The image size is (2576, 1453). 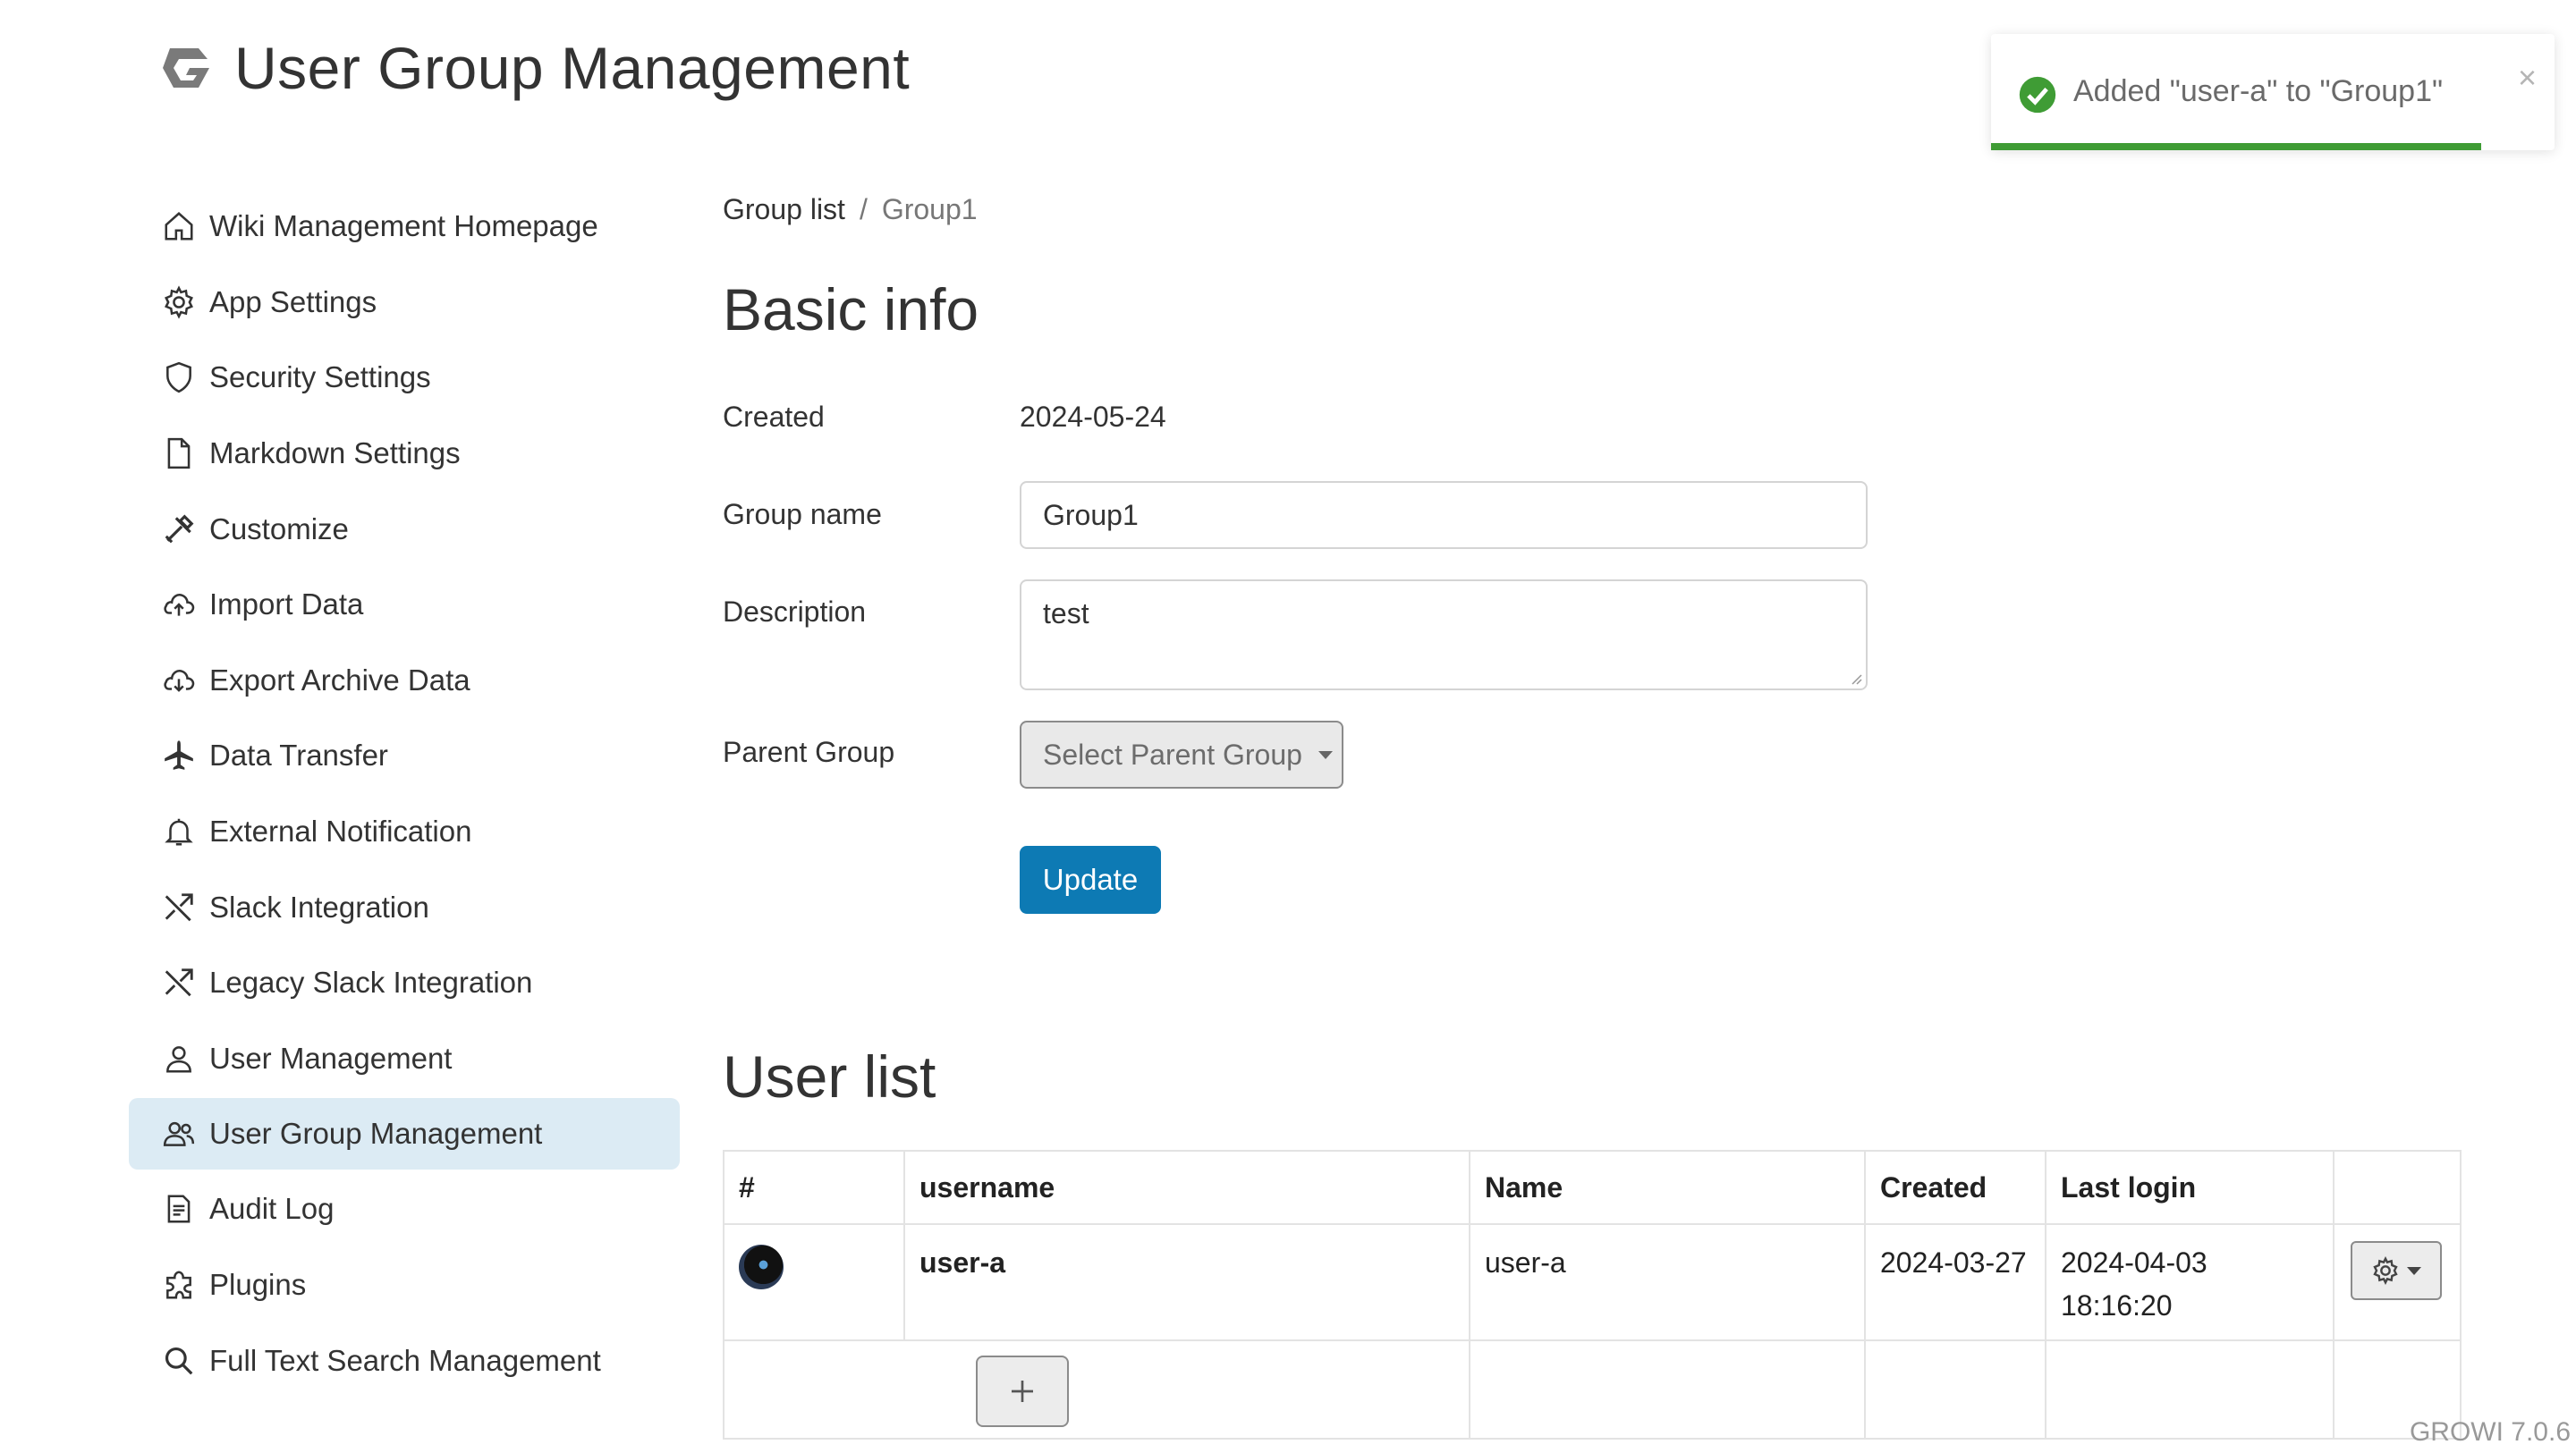 What do you see at coordinates (761, 1267) in the screenshot?
I see `avatar` at bounding box center [761, 1267].